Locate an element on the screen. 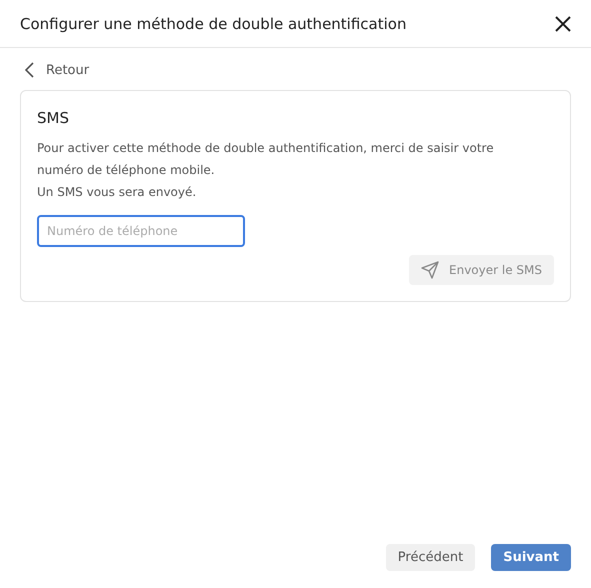 Image resolution: width=591 pixels, height=588 pixels. previous-button: Précédent is located at coordinates (431, 557).